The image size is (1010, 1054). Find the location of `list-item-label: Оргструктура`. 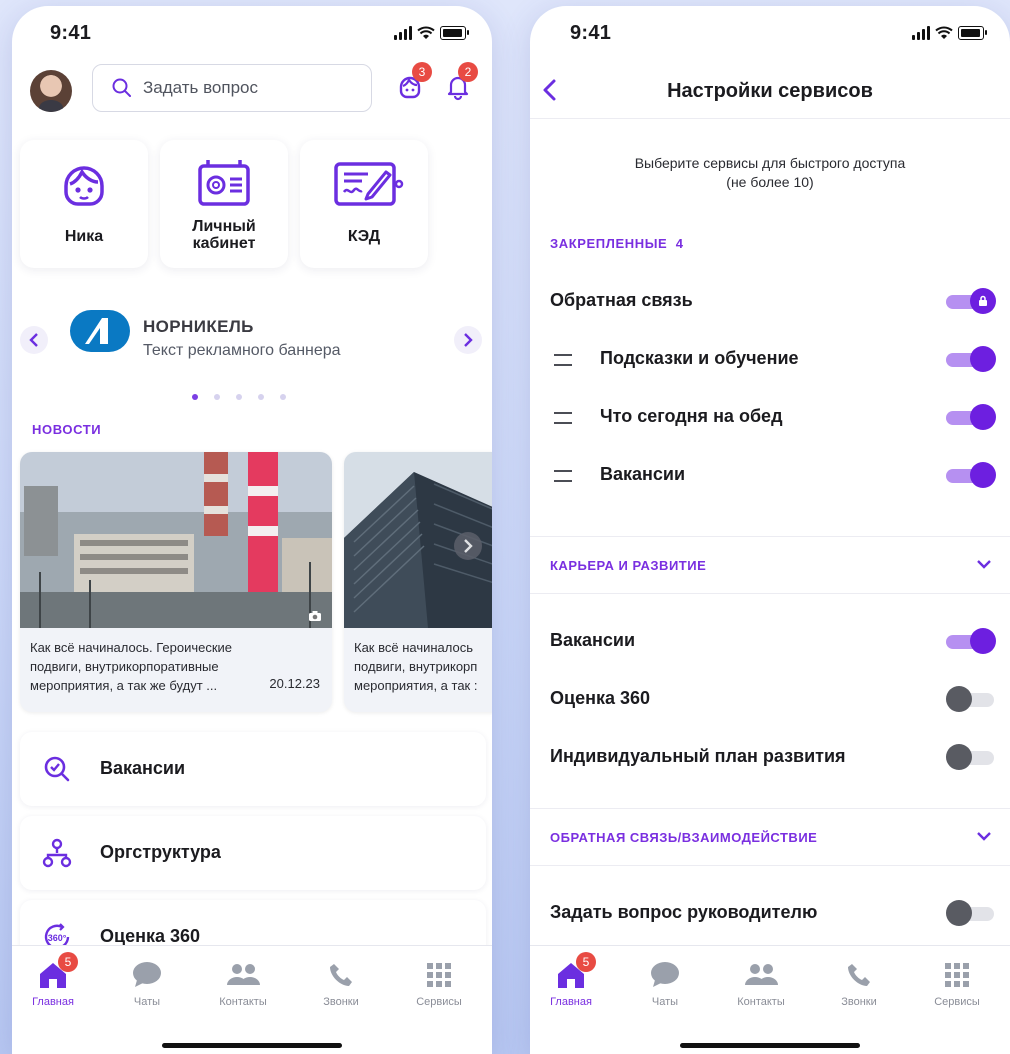

list-item-label: Оргструктура is located at coordinates (160, 852).